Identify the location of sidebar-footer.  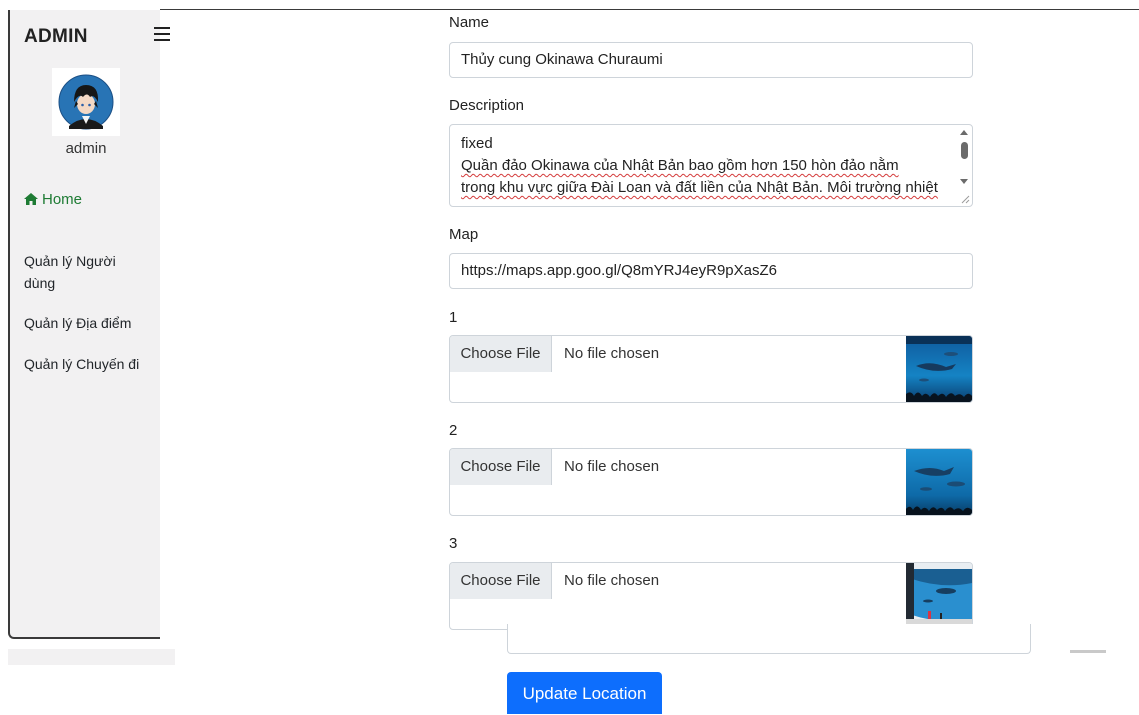
(91, 657).